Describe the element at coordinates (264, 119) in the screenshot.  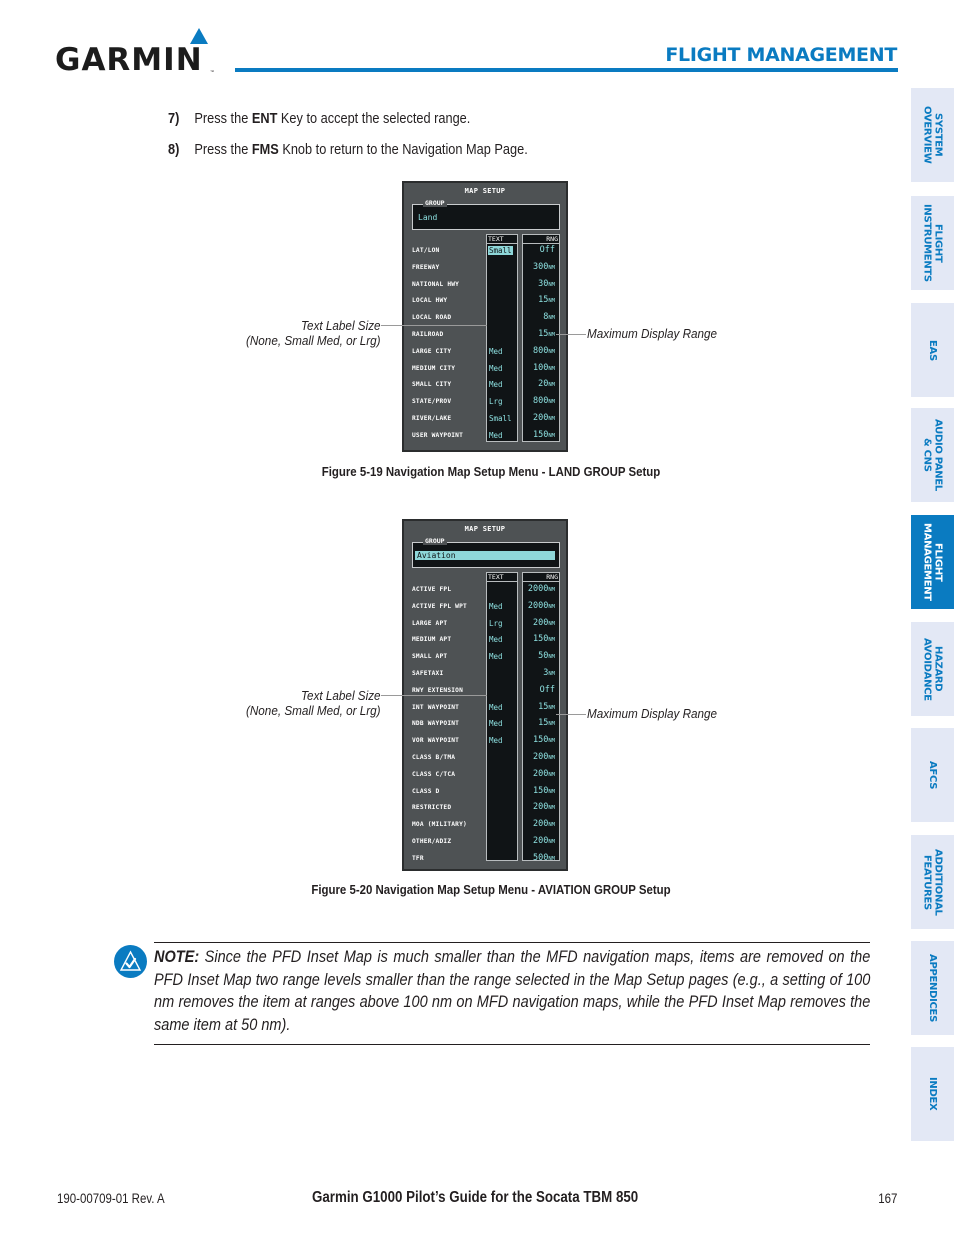
I see `key-name: ENT` at that location.